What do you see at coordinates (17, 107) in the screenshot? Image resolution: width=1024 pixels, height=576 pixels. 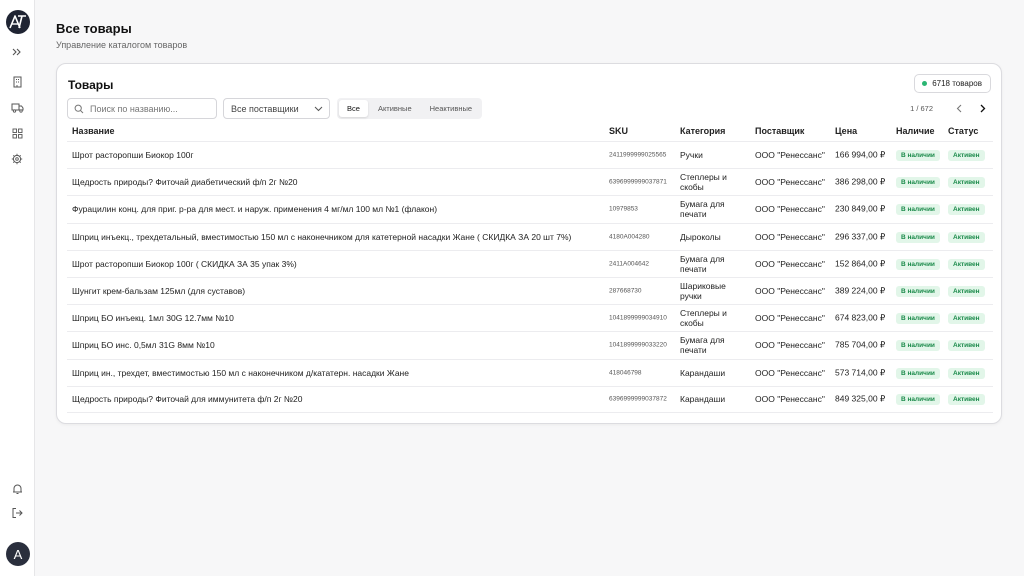 I see `truck-icon` at bounding box center [17, 107].